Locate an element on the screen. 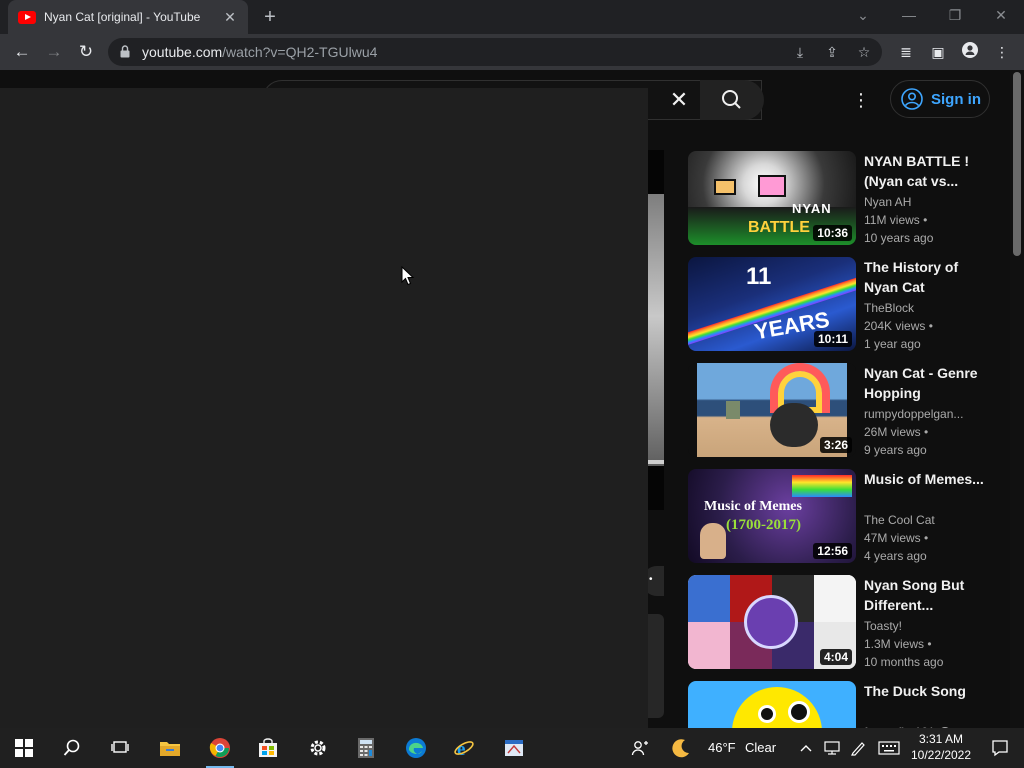 The height and width of the screenshot is (768, 1024). install-app-icon: ⤓ is located at coordinates (800, 52).